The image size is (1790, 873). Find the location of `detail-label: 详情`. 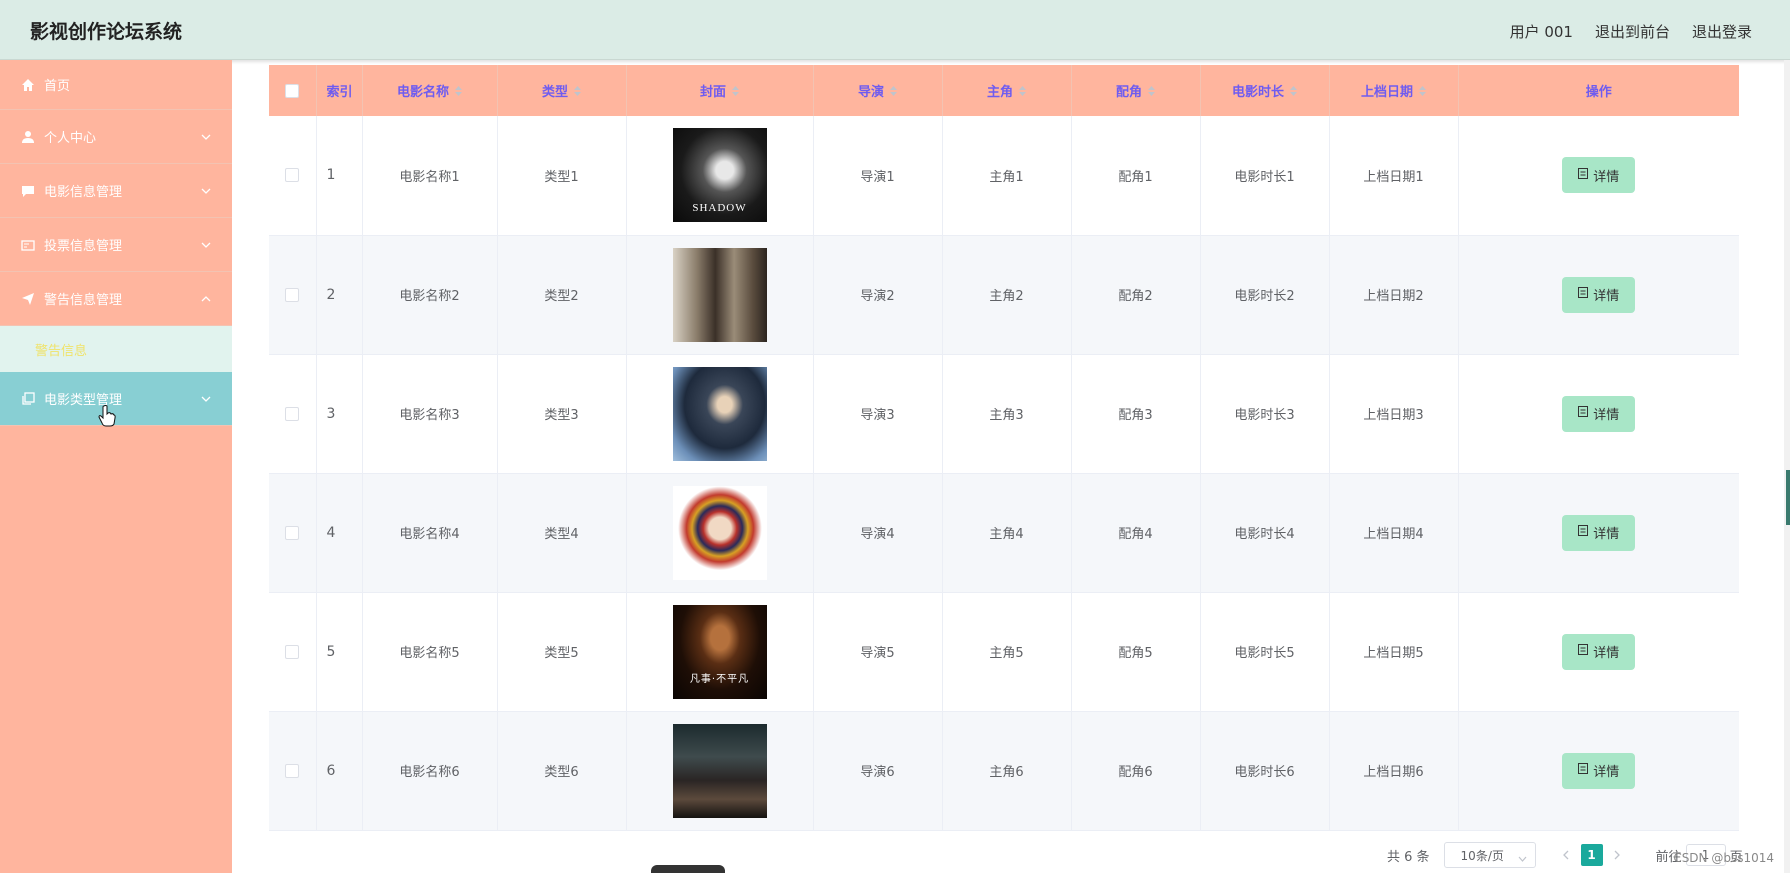

detail-label: 详情 is located at coordinates (1606, 534).